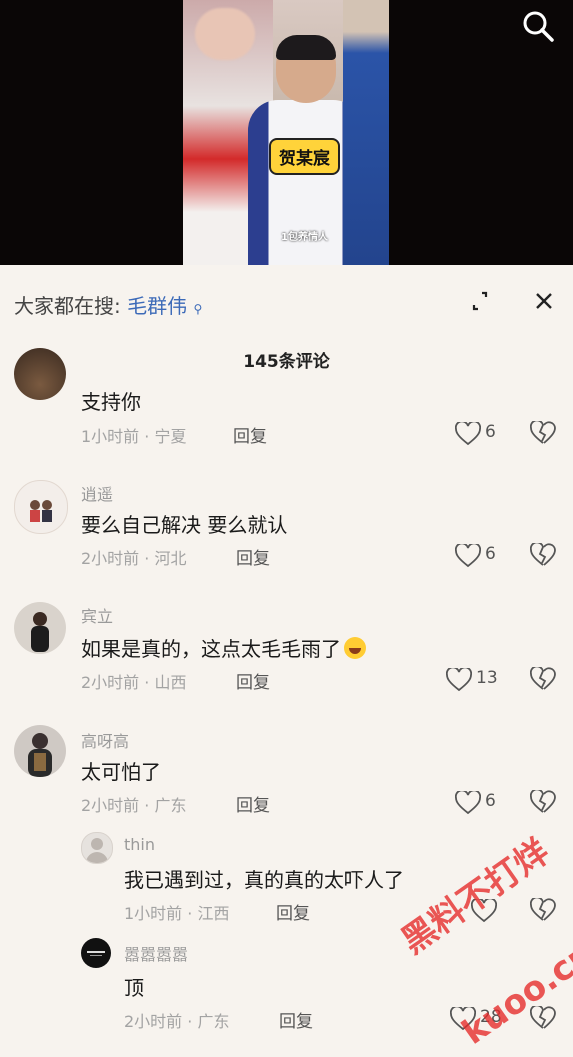  What do you see at coordinates (223, 647) in the screenshot?
I see `comment-text: 如果是真的，这点太毛毛雨了` at bounding box center [223, 647].